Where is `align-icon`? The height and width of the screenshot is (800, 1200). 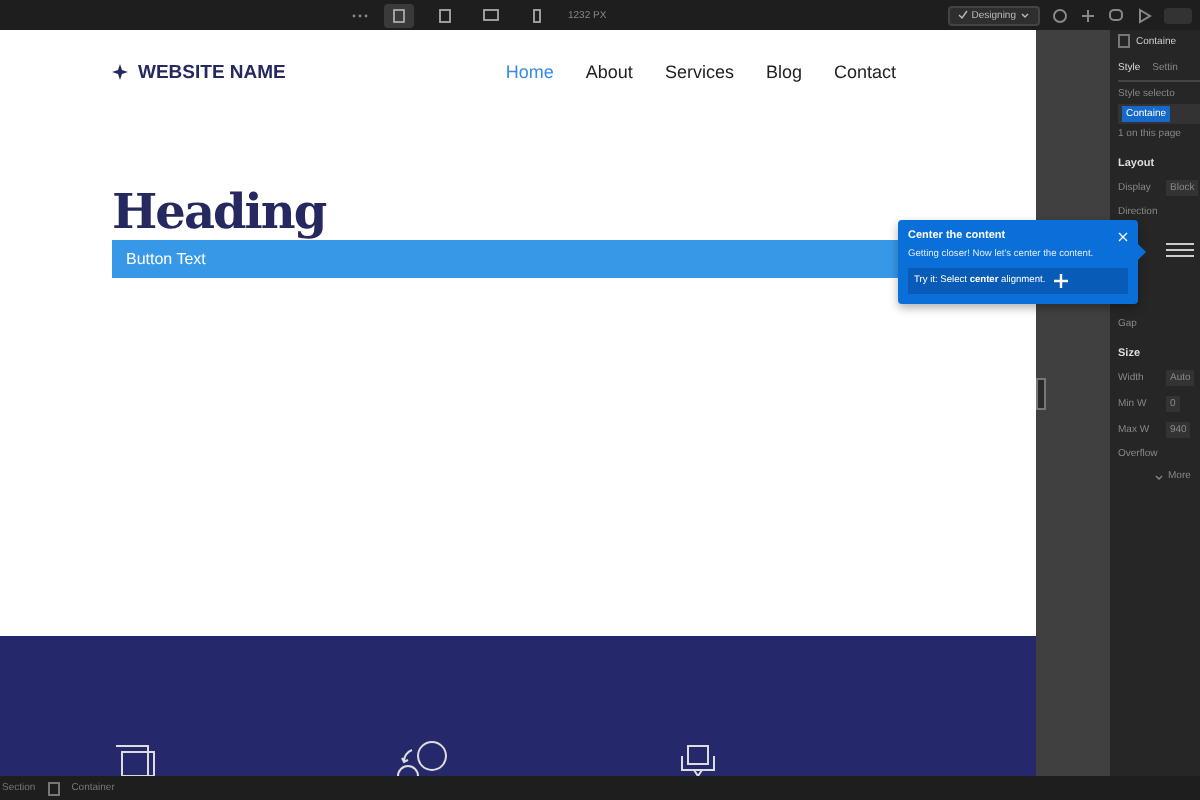 align-icon is located at coordinates (1180, 250).